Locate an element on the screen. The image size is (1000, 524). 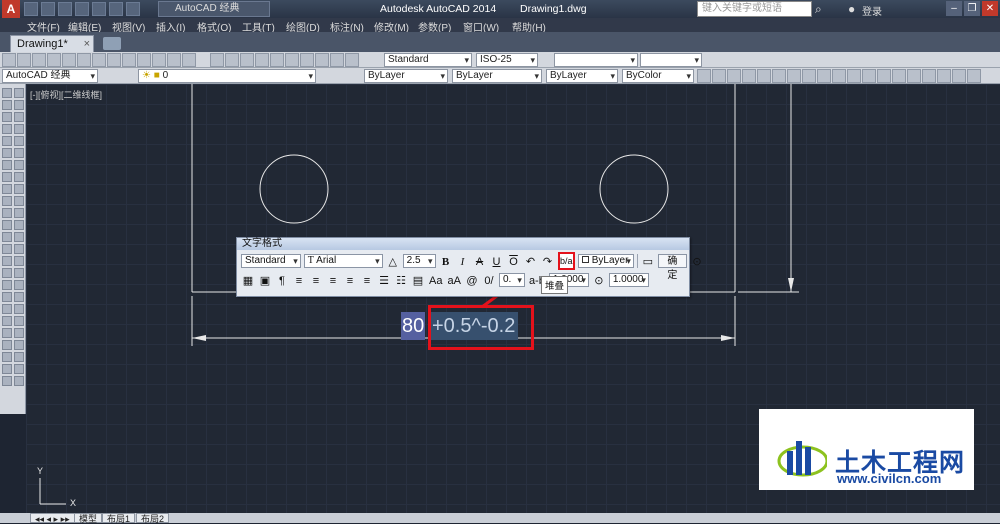
align-left-icon: ≡ is located at coordinates (299, 280).